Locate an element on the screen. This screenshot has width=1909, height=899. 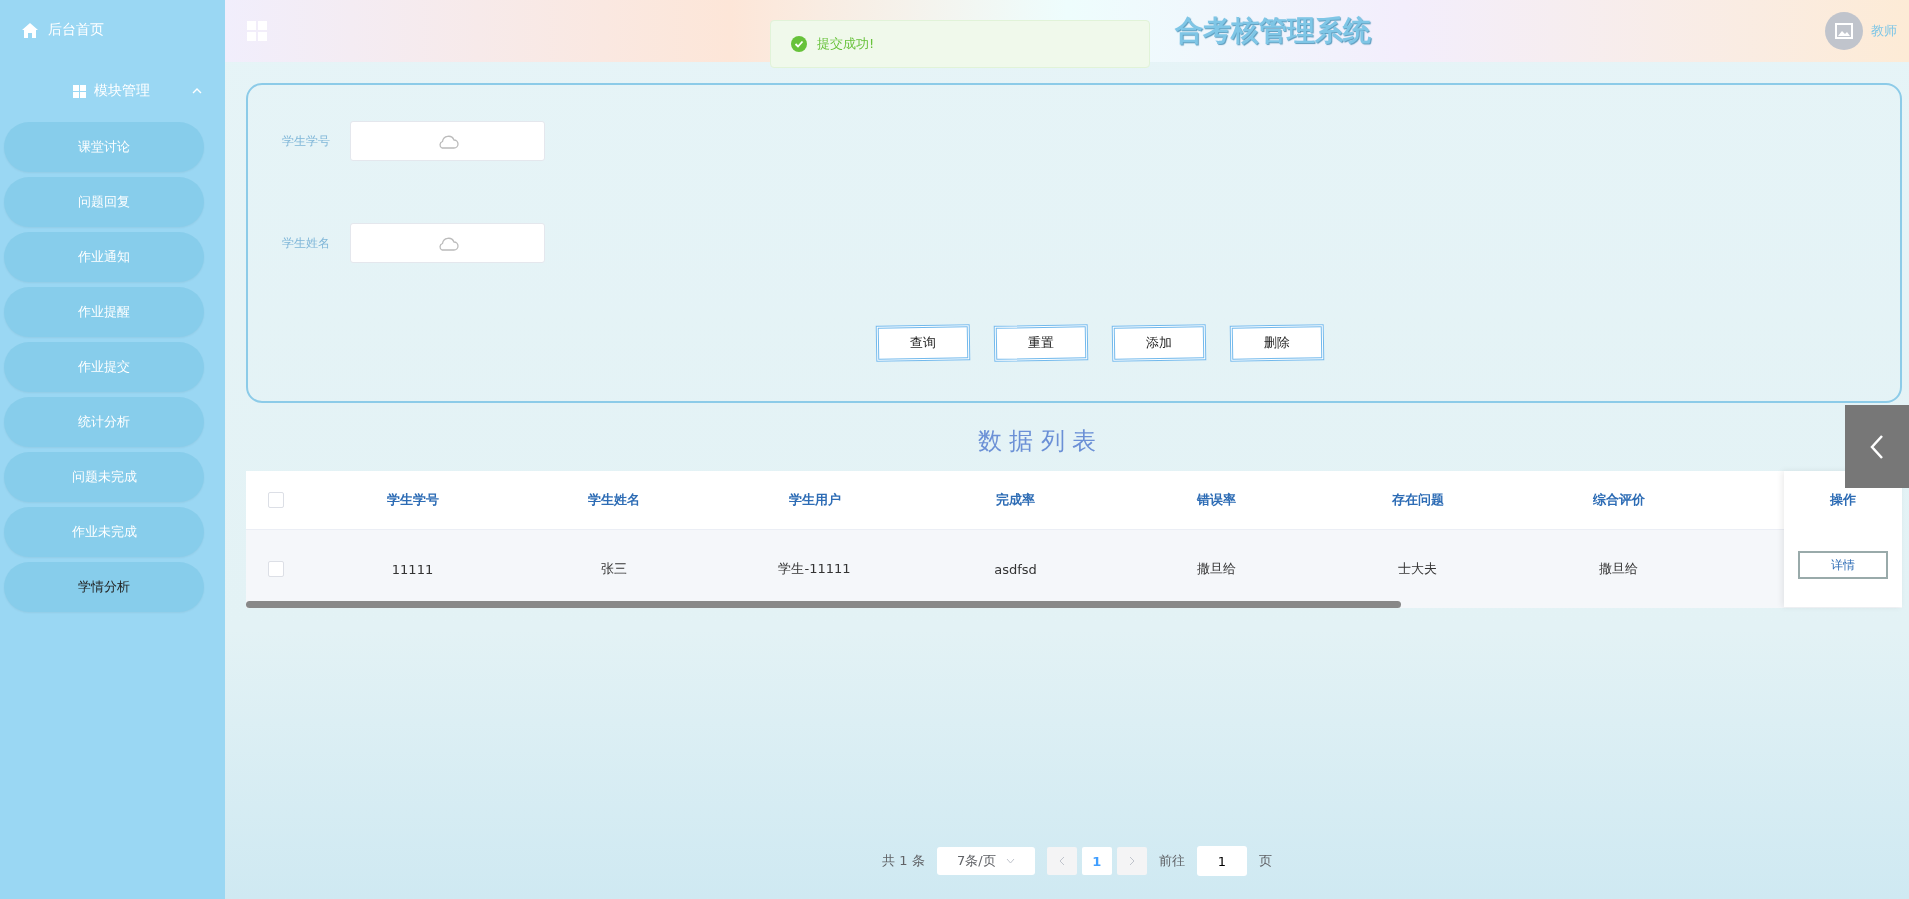
table-cell-text: asdfsd is located at coordinates (1015, 569).